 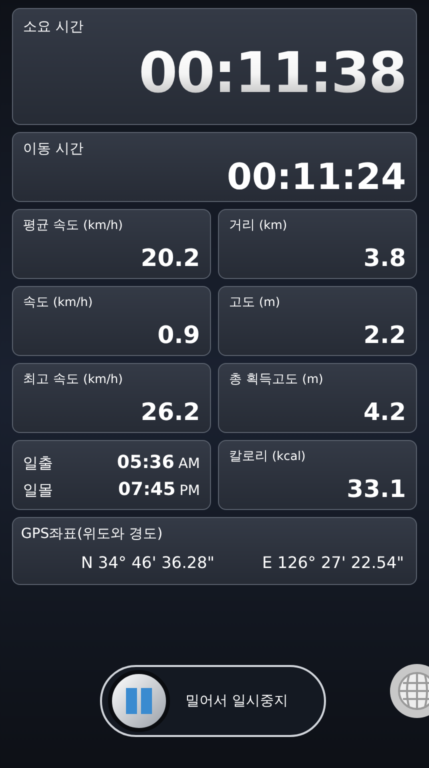 What do you see at coordinates (38, 490) in the screenshot?
I see `sun-label: 일몰` at bounding box center [38, 490].